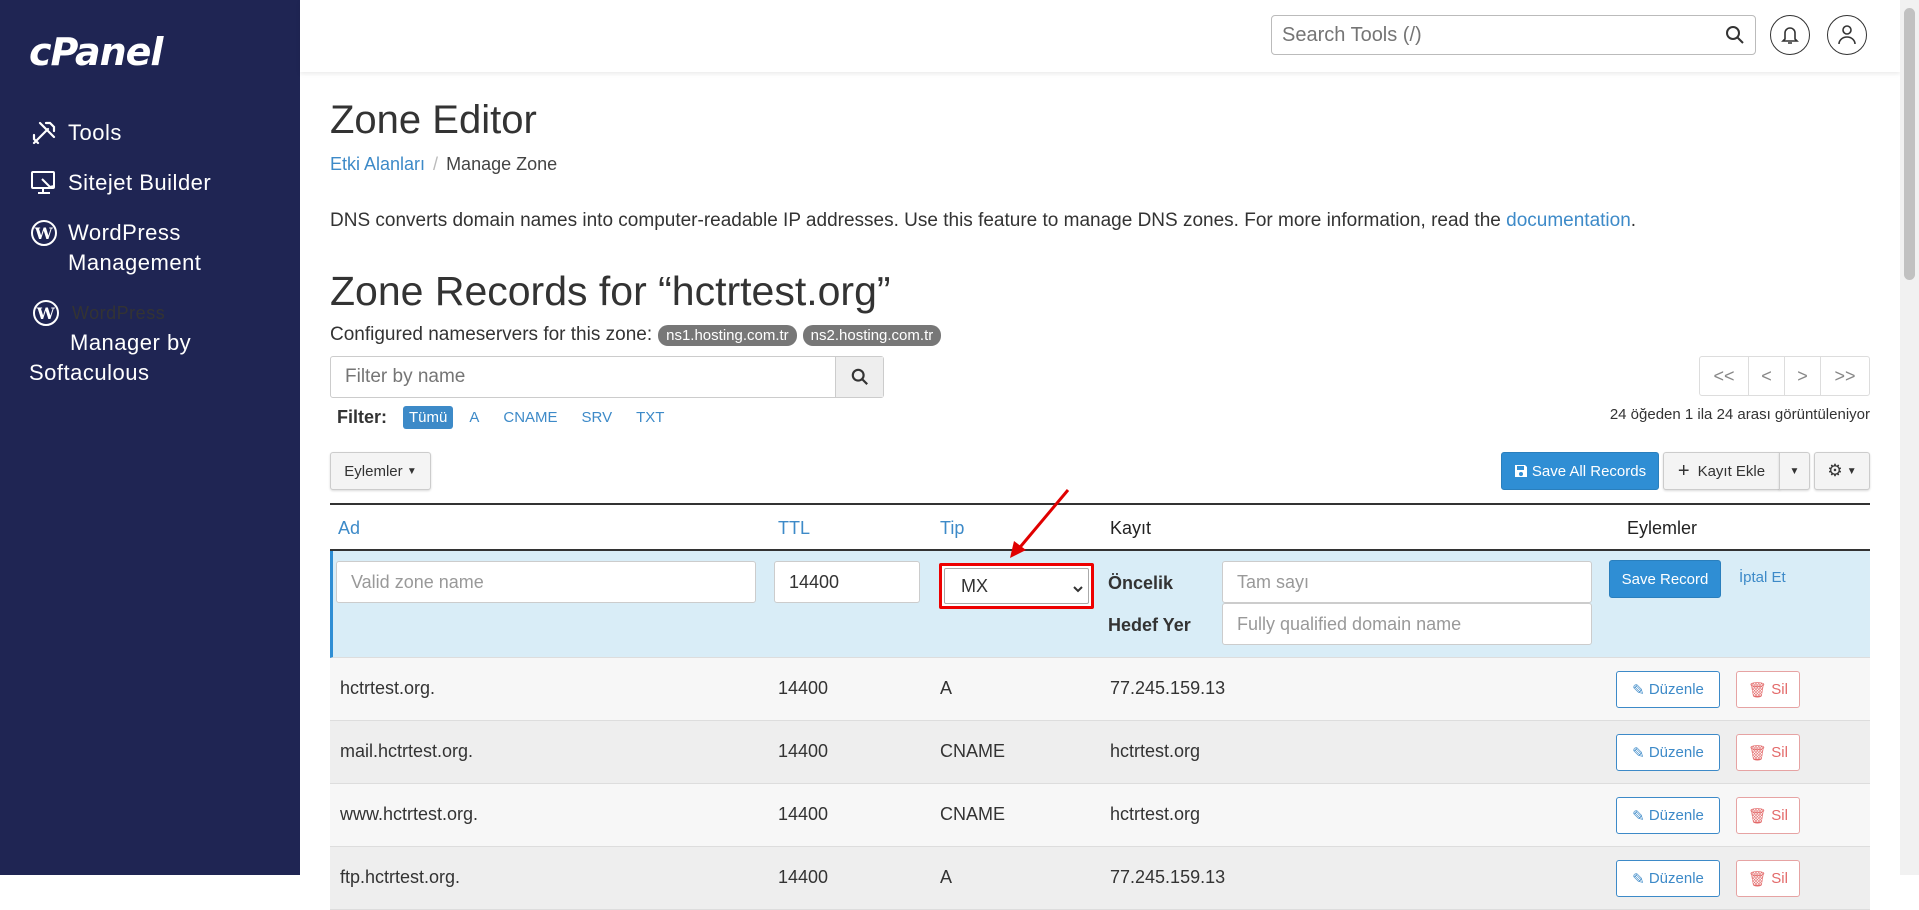 The image size is (1919, 910). Describe the element at coordinates (95, 132) in the screenshot. I see `sidebar-item-label: Tools` at that location.